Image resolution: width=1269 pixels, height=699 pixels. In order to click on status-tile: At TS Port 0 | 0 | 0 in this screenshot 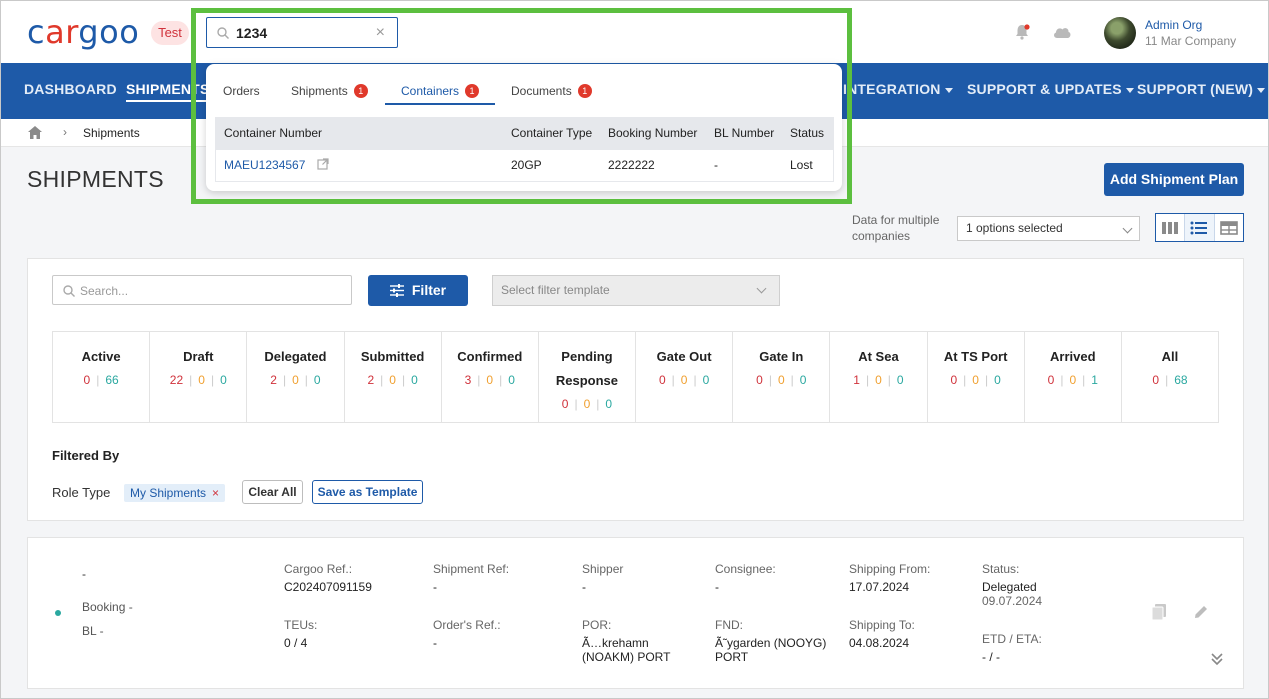, I will do `click(976, 377)`.